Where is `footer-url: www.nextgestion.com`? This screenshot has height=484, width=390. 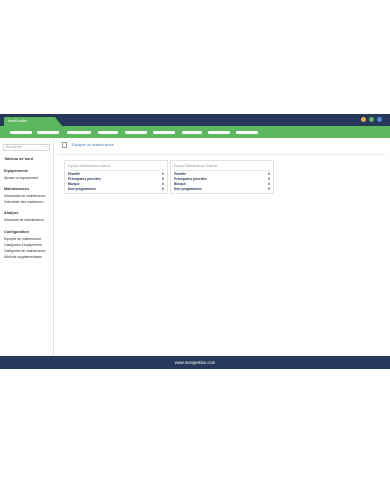
footer-url: www.nextgestion.com is located at coordinates (195, 362).